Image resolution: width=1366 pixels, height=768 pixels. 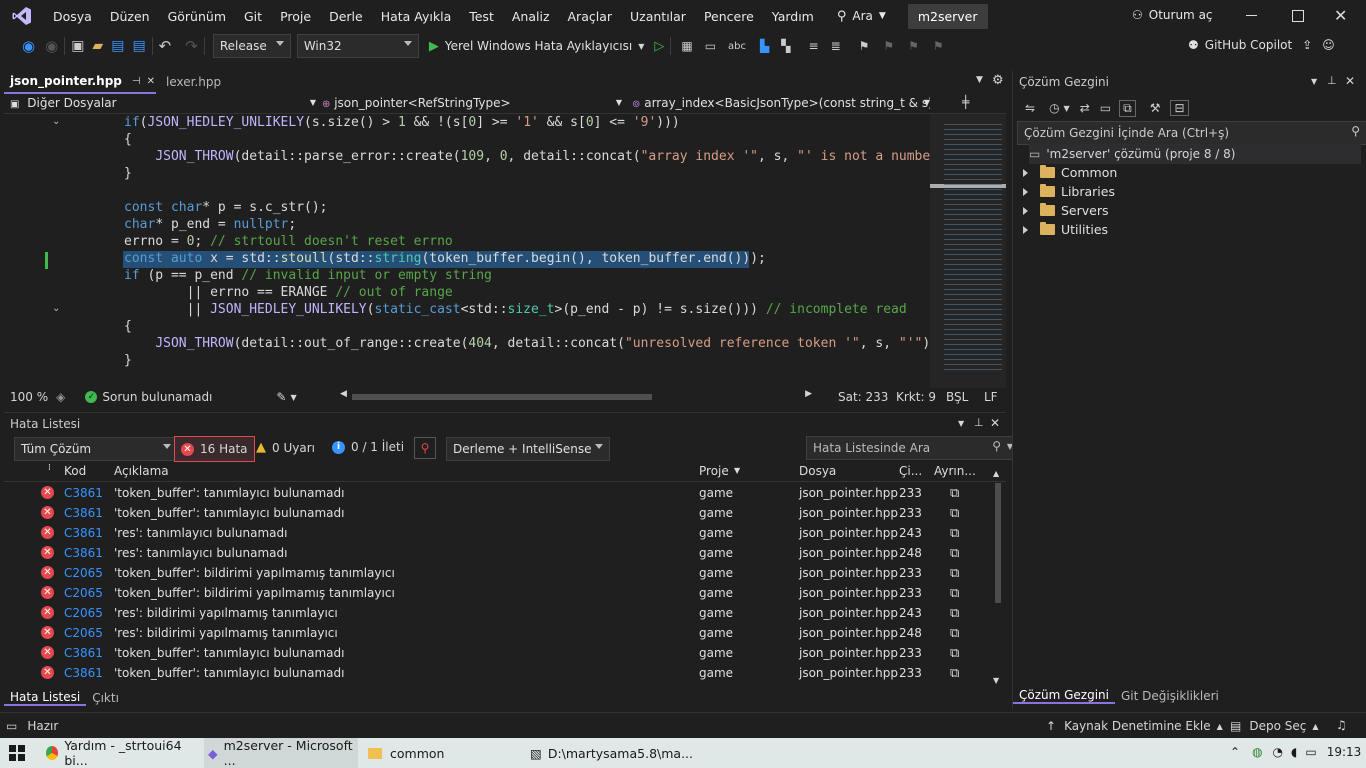 I want to click on pin-icon: ⊥, so click(x=979, y=422).